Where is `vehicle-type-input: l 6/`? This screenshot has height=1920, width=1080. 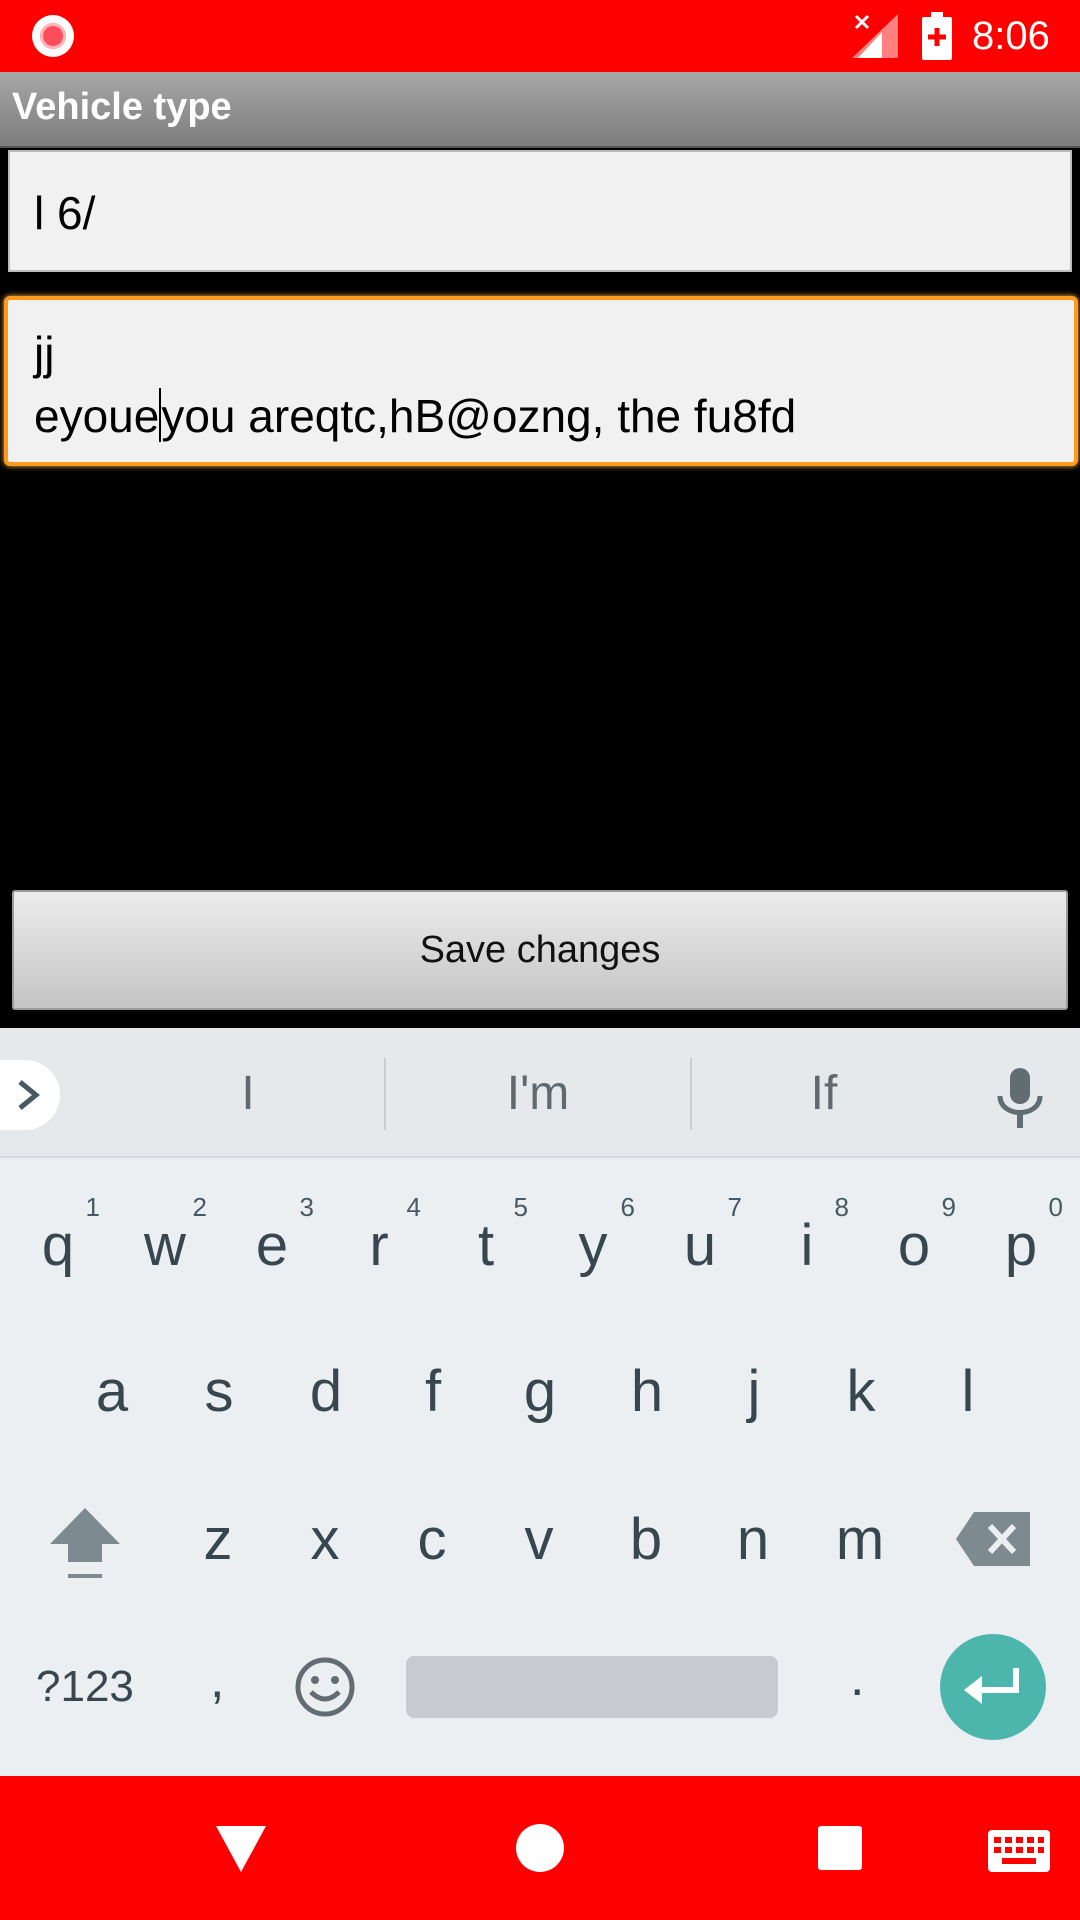
vehicle-type-input: l 6/ is located at coordinates (540, 211).